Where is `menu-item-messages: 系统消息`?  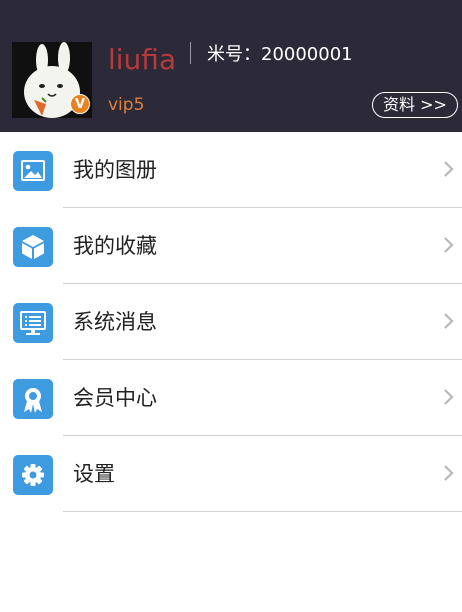 menu-item-messages: 系统消息 is located at coordinates (231, 322).